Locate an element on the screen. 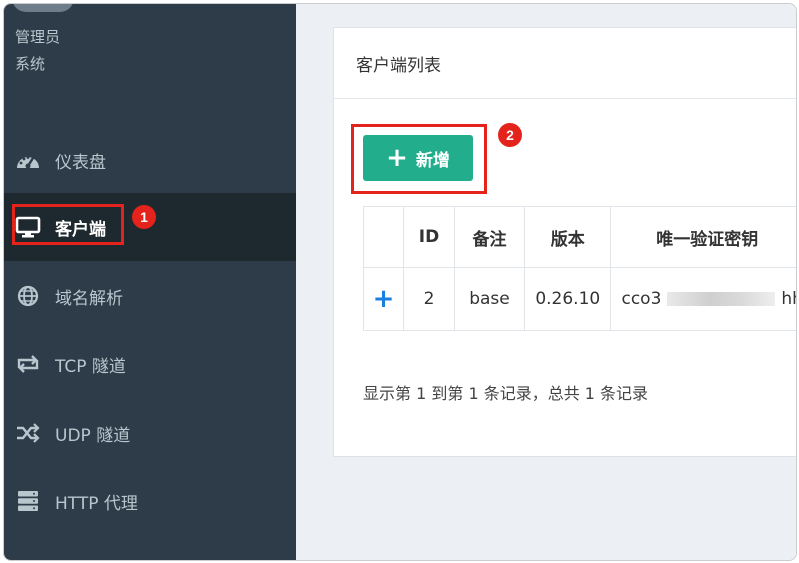  column-header-version: 版本 is located at coordinates (568, 237).